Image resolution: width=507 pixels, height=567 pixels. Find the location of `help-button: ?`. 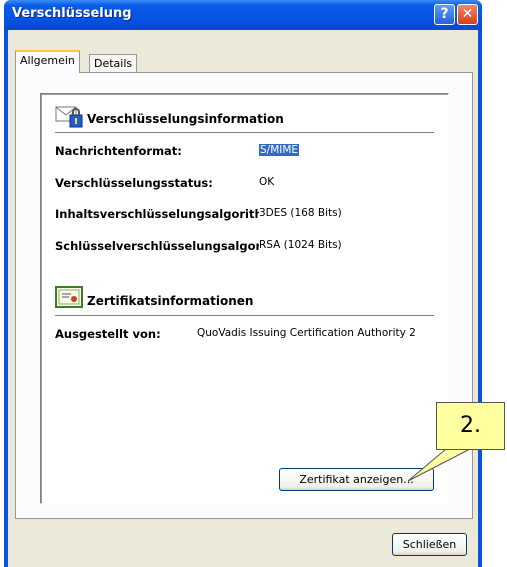

help-button: ? is located at coordinates (444, 14).